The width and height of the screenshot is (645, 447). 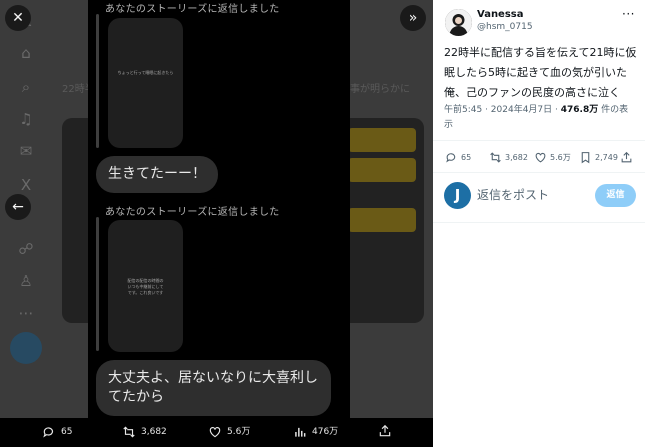 I want to click on reply-bubble: 生きてたーー！, so click(x=157, y=174).